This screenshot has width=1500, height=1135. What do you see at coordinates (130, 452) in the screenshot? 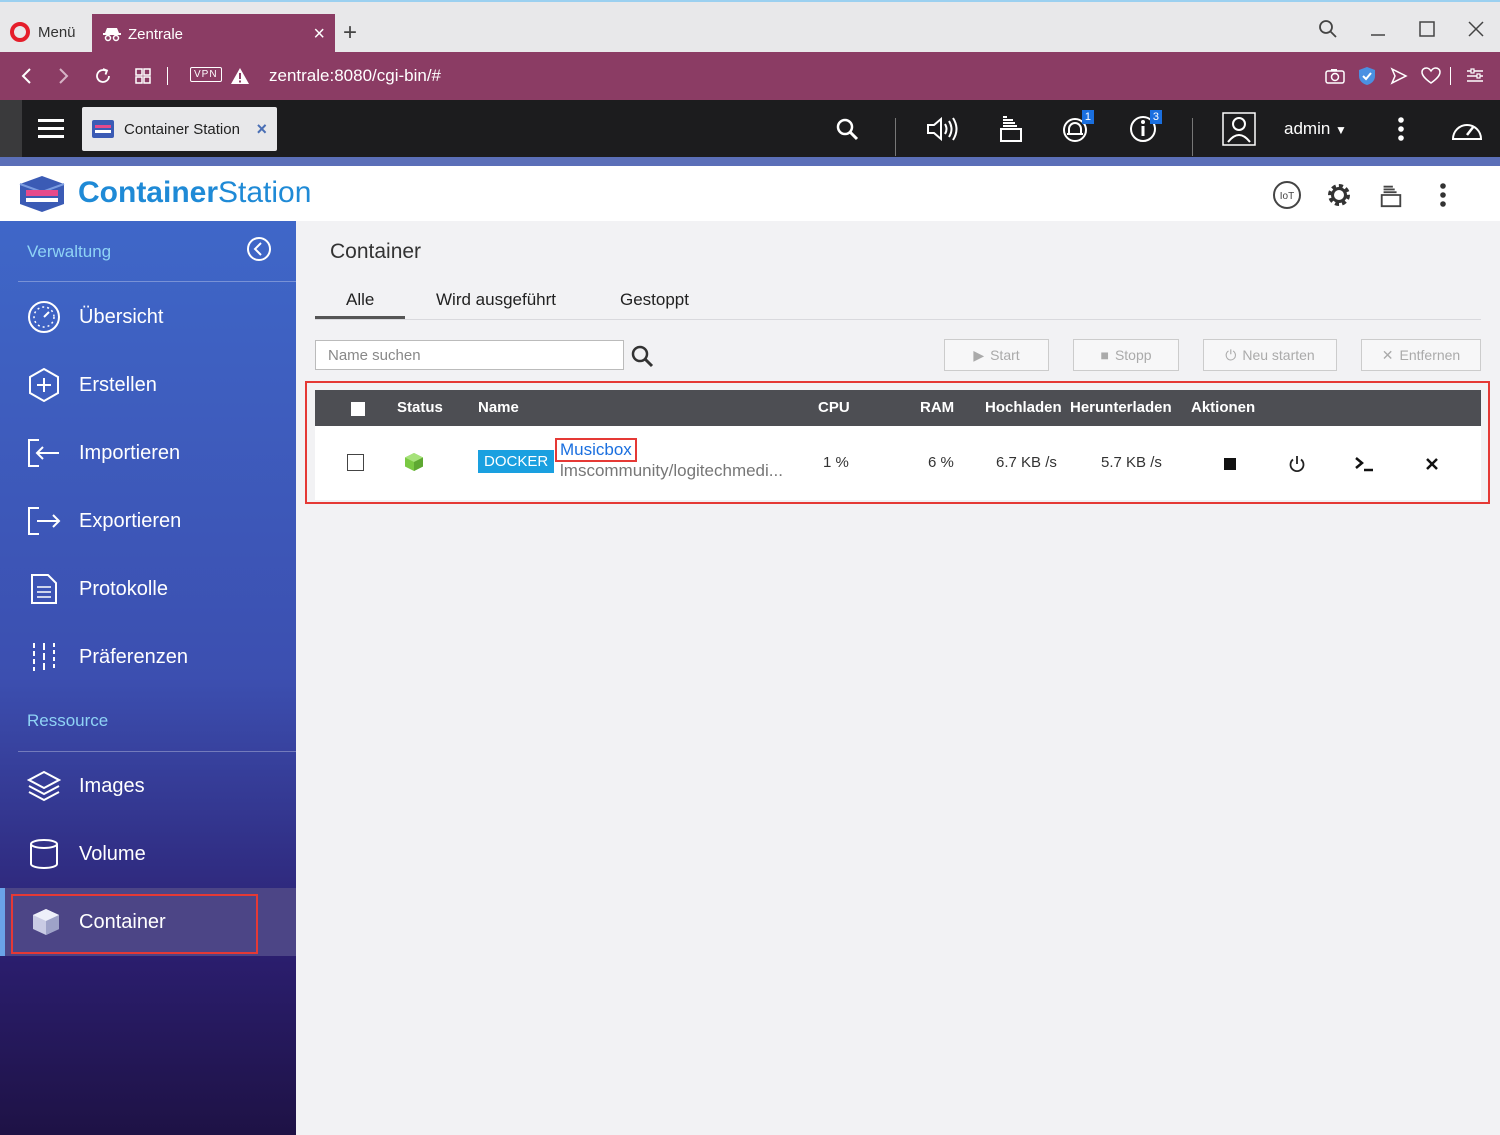
I see `sidebar-item-label: Importieren` at bounding box center [130, 452].